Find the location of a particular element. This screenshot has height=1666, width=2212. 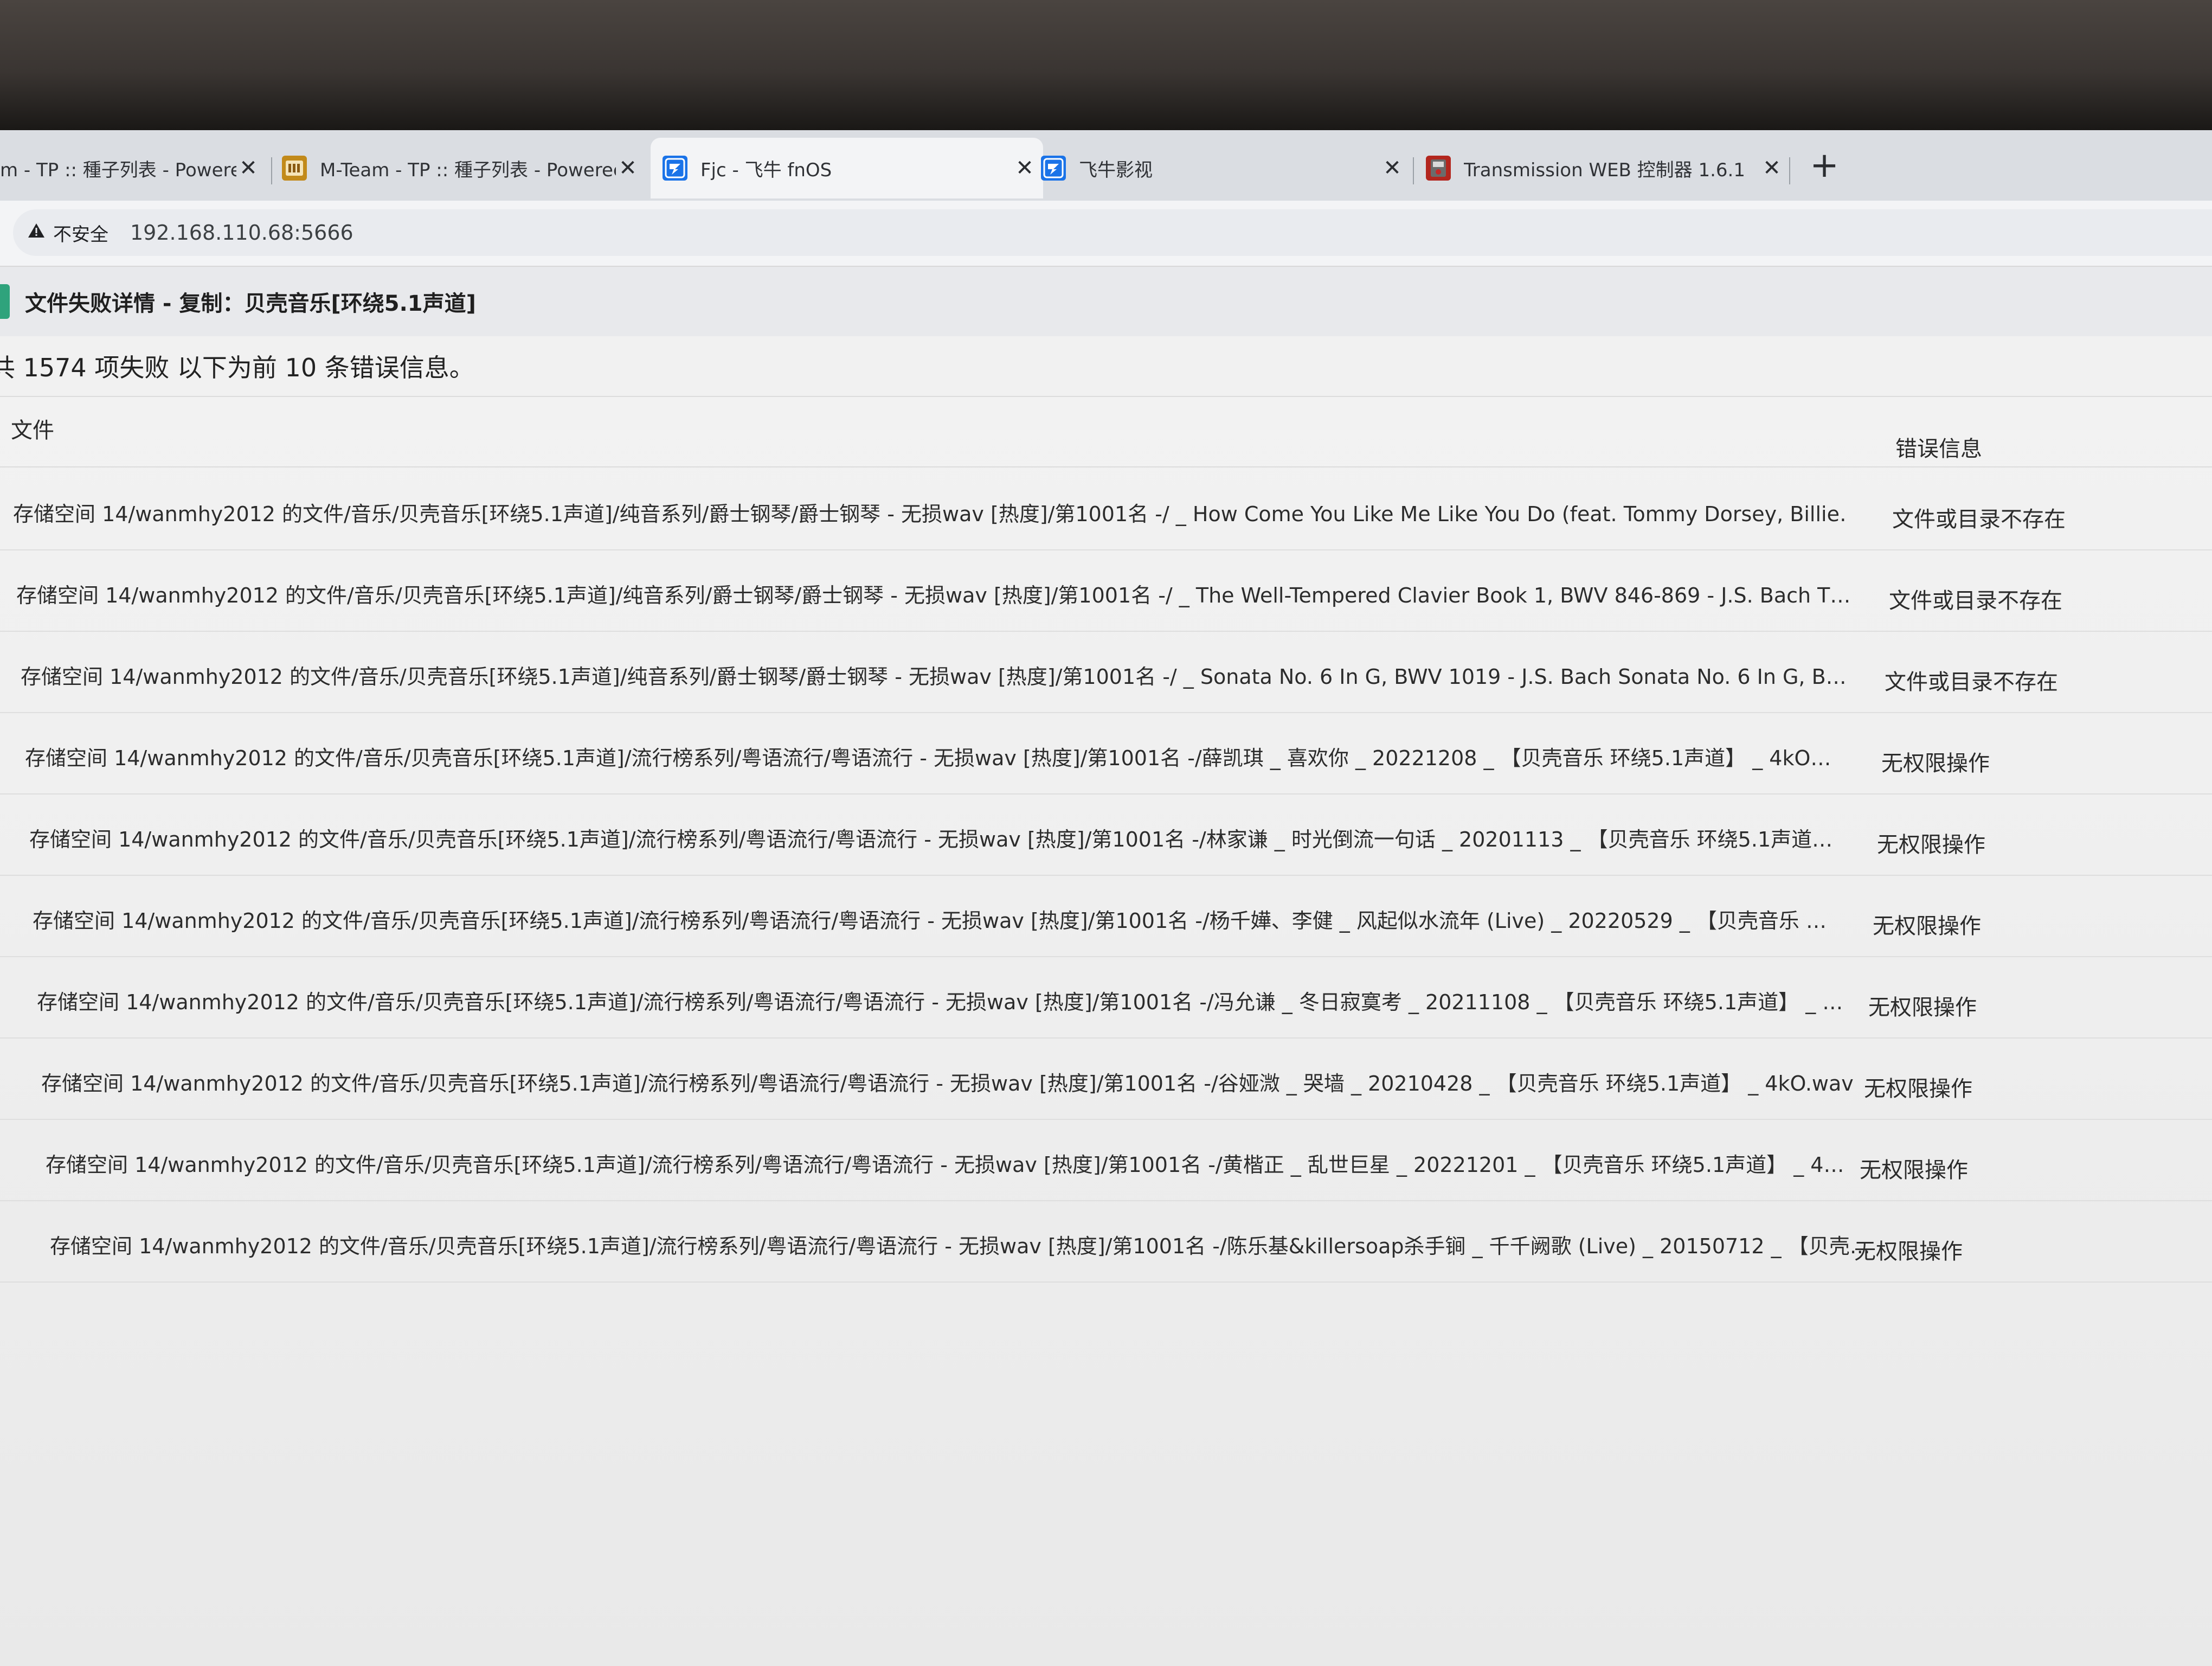

dialog-accent-bar is located at coordinates (5, 302).